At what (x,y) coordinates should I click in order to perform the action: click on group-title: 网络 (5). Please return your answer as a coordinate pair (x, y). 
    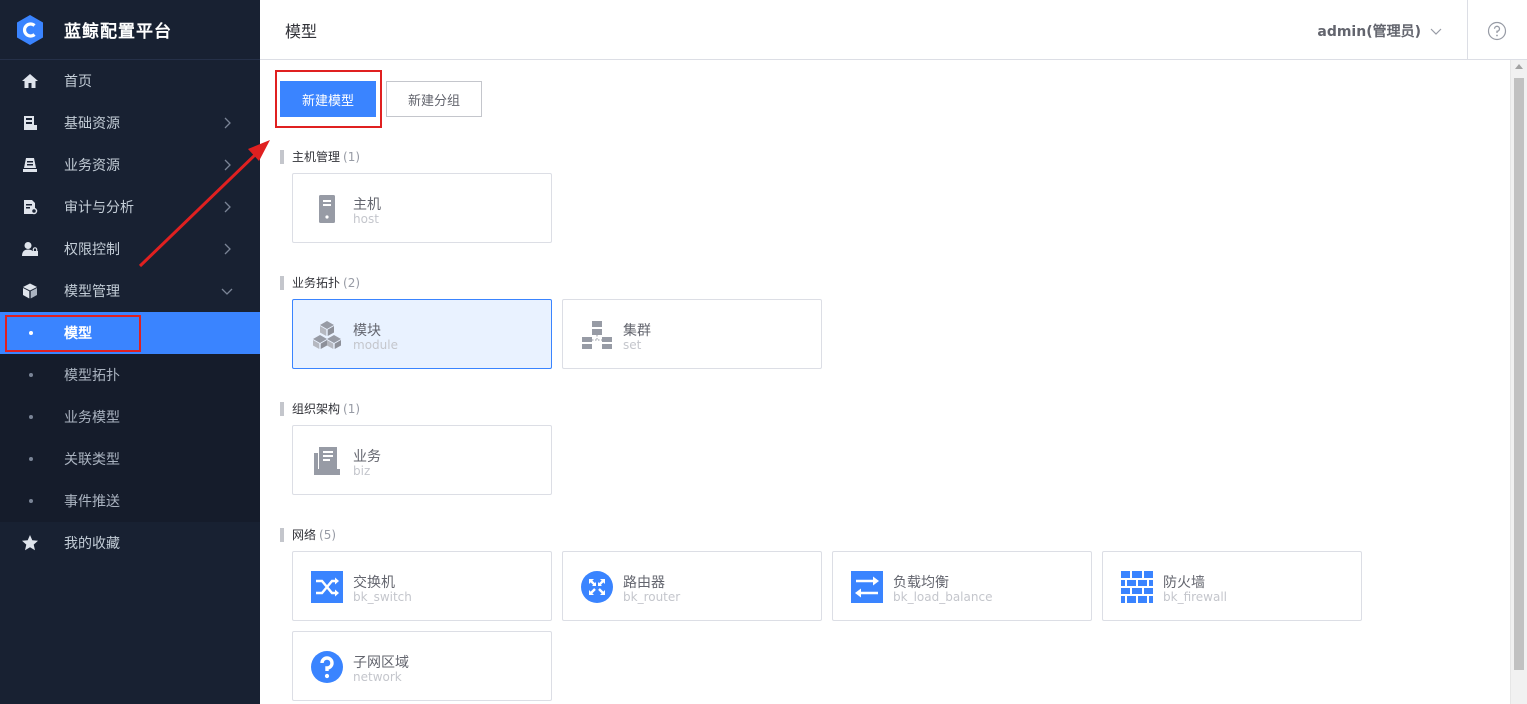
    Looking at the image, I should click on (308, 534).